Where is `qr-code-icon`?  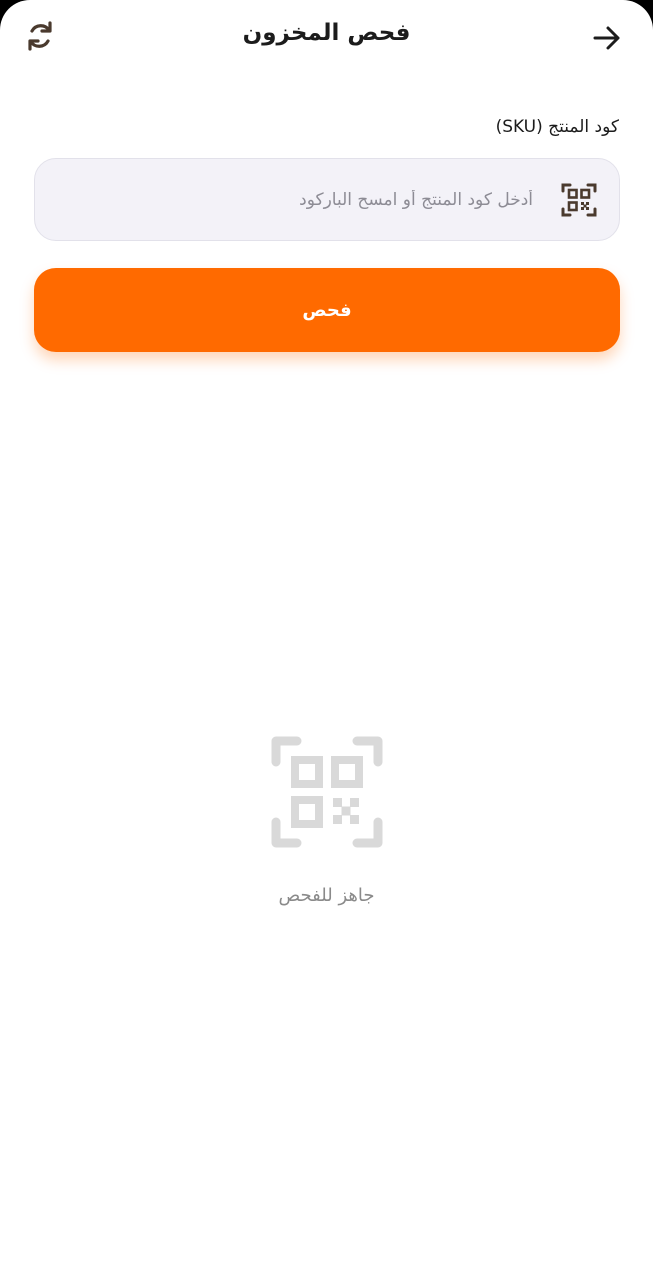
qr-code-icon is located at coordinates (327, 792).